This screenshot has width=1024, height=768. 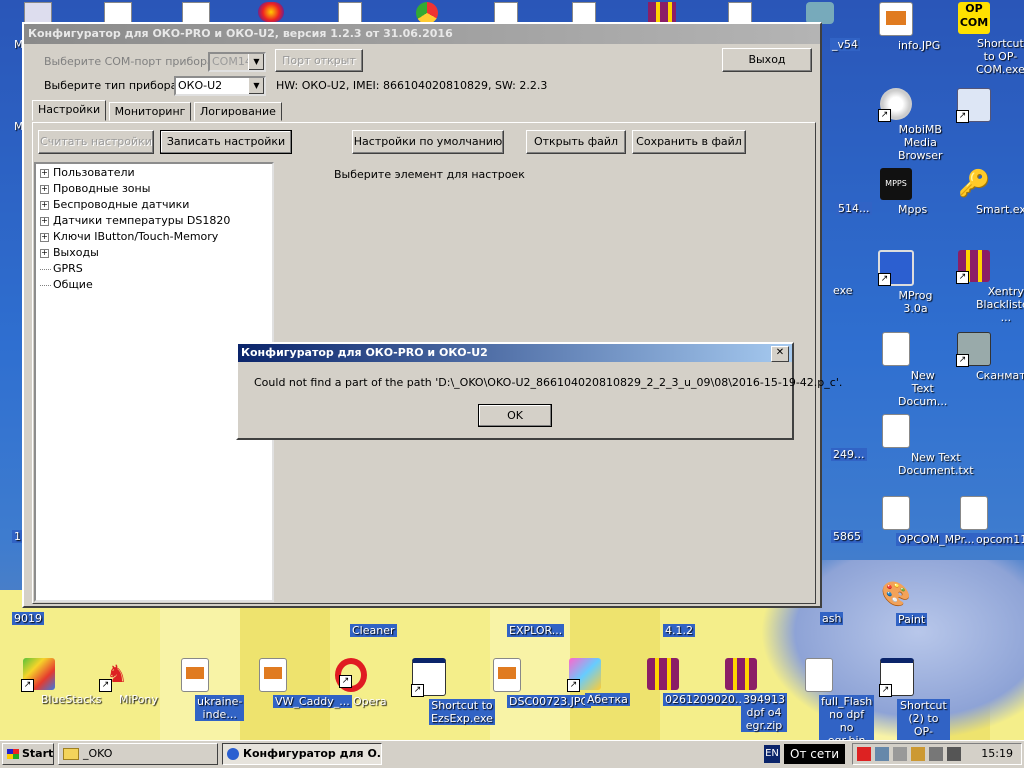 What do you see at coordinates (864, 754) in the screenshot?
I see `tray-app-icon` at bounding box center [864, 754].